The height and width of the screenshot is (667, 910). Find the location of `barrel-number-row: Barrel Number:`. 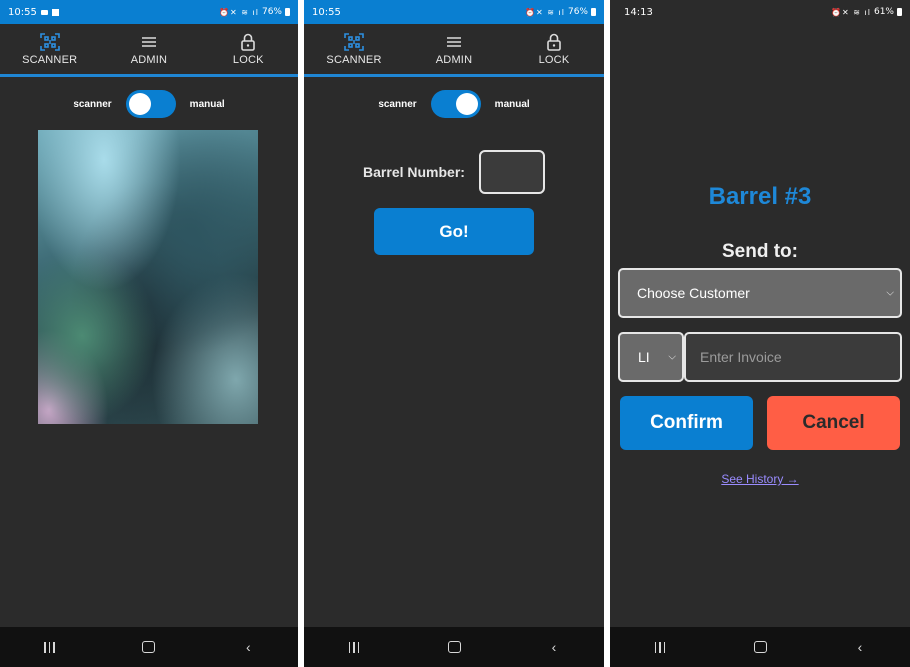

barrel-number-row: Barrel Number: is located at coordinates (454, 172).